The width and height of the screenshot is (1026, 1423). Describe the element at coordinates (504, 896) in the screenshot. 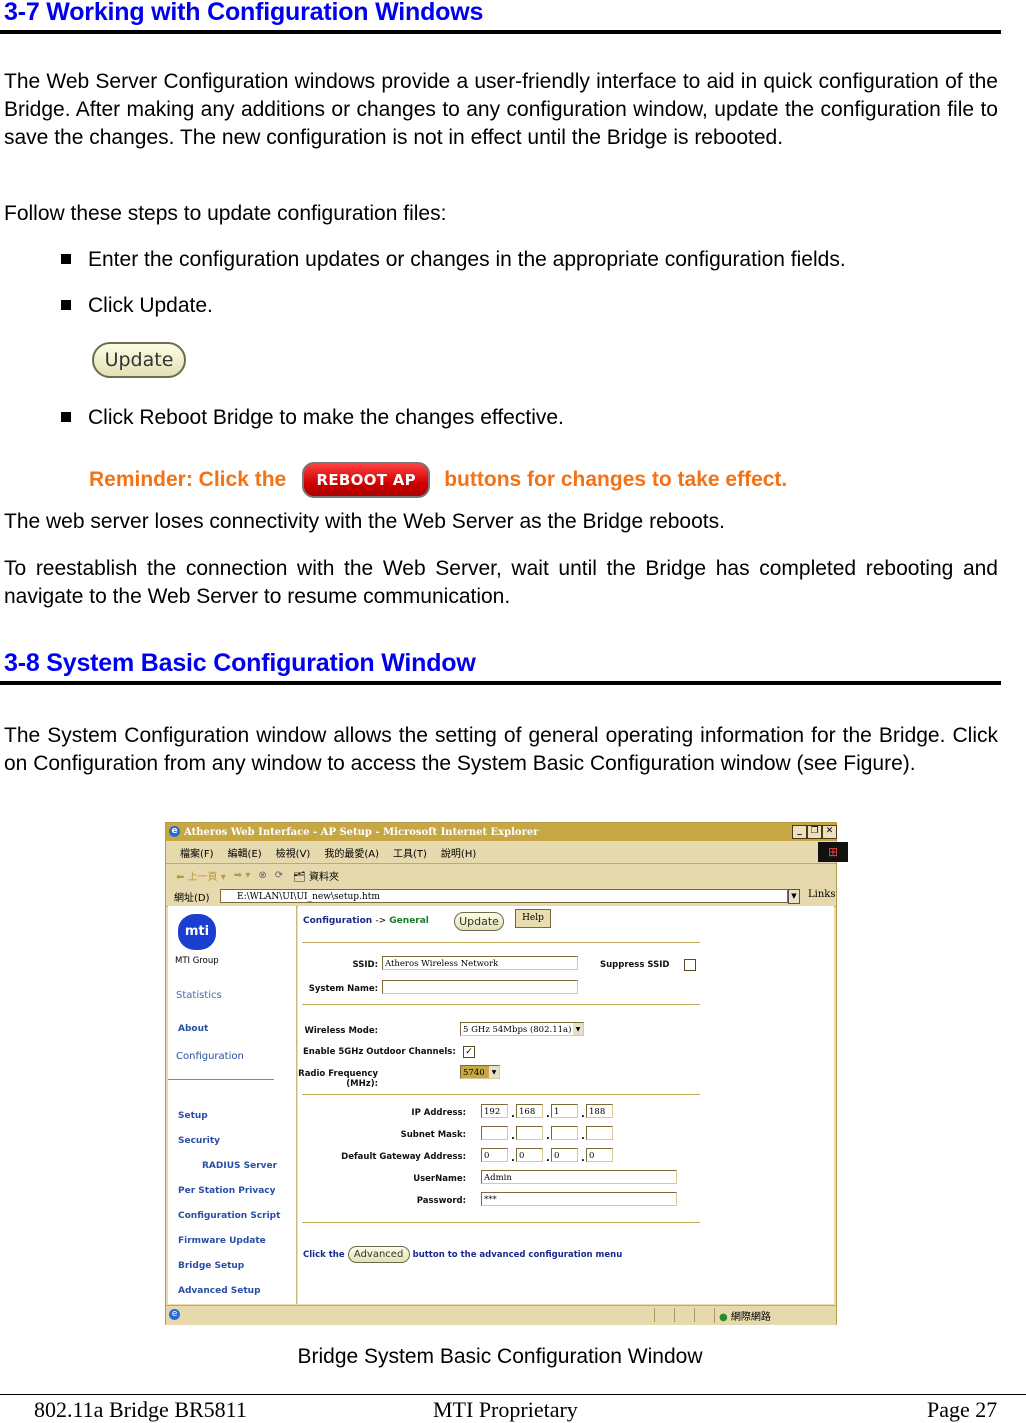

I see `address-input: E:\WLAN\UI\UI_new\setup.htm` at that location.